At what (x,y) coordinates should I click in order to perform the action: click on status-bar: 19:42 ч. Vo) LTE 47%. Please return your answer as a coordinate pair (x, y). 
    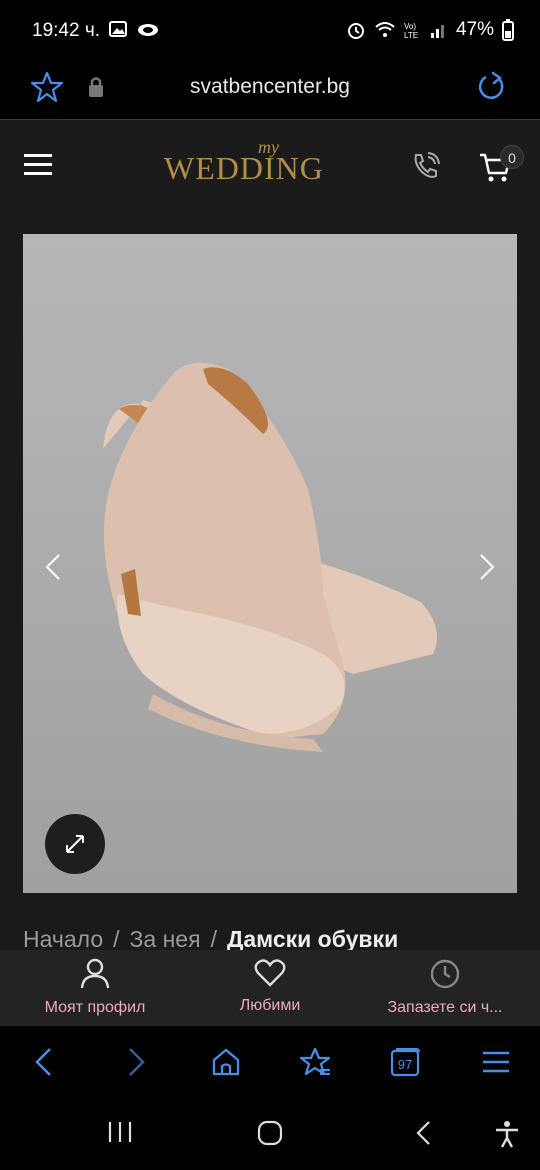
    Looking at the image, I should click on (270, 31).